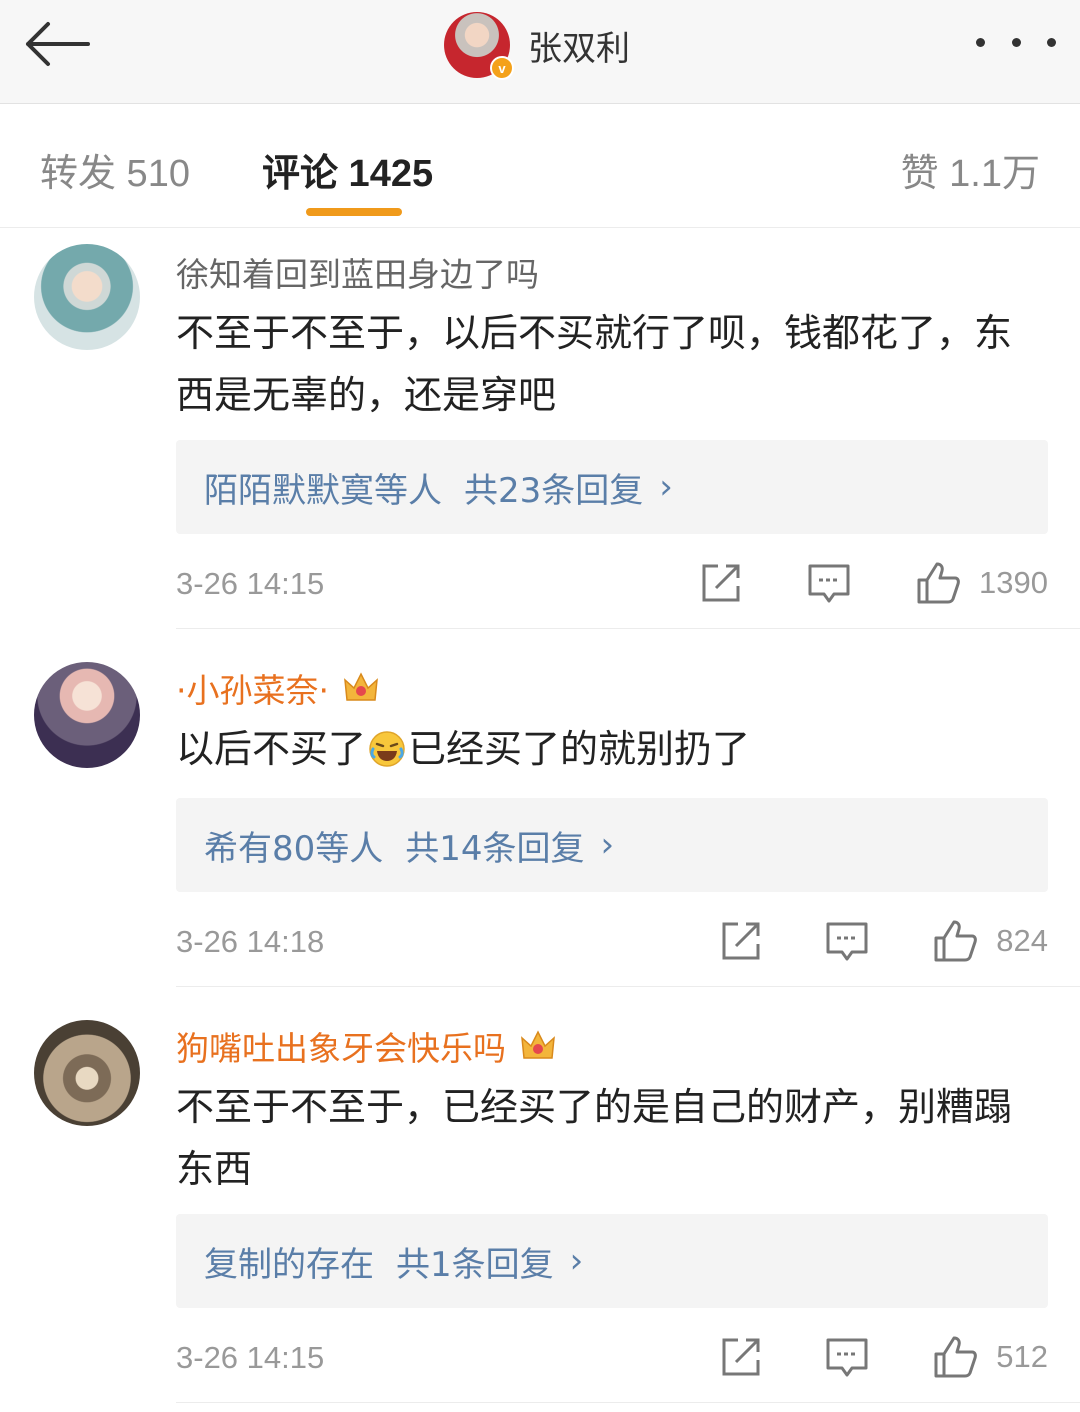 The width and height of the screenshot is (1080, 1412). What do you see at coordinates (612, 941) in the screenshot?
I see `comment-actions: 3-26 14:18 824` at bounding box center [612, 941].